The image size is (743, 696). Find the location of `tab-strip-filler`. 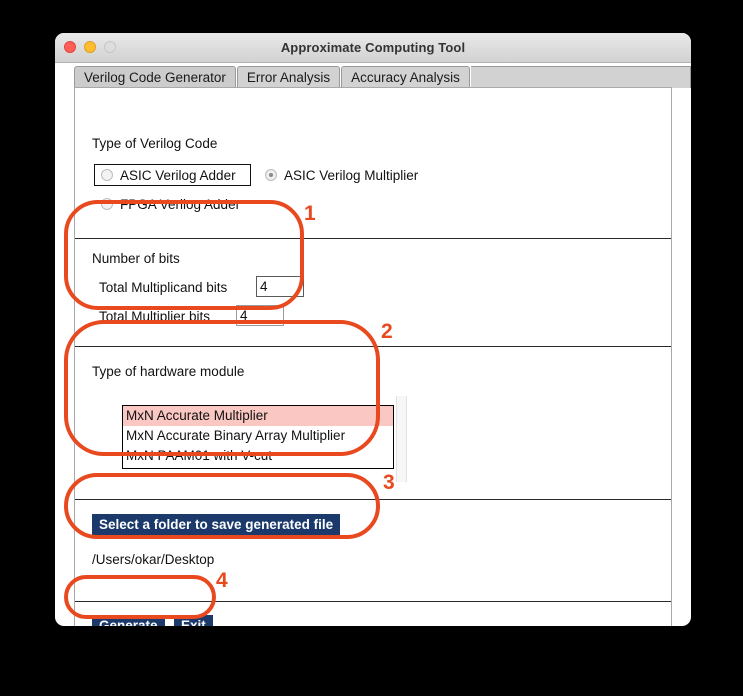

tab-strip-filler is located at coordinates (580, 77).